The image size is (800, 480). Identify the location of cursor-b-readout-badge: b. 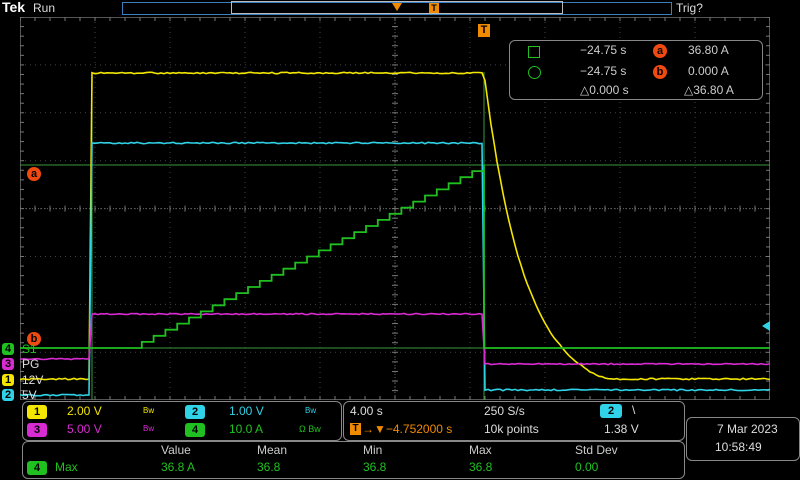
(660, 72).